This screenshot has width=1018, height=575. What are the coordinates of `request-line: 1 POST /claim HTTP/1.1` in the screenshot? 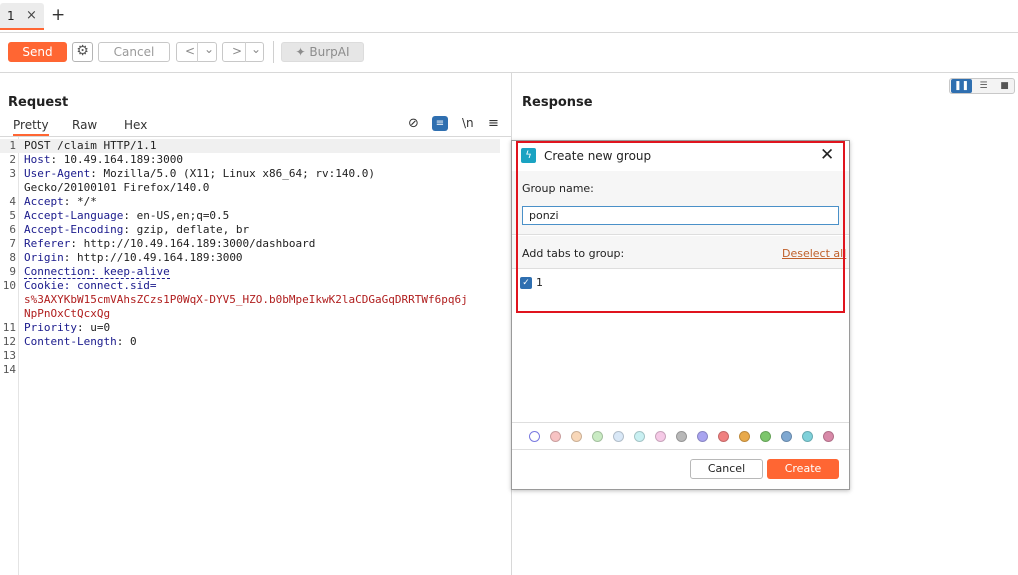 It's located at (250, 146).